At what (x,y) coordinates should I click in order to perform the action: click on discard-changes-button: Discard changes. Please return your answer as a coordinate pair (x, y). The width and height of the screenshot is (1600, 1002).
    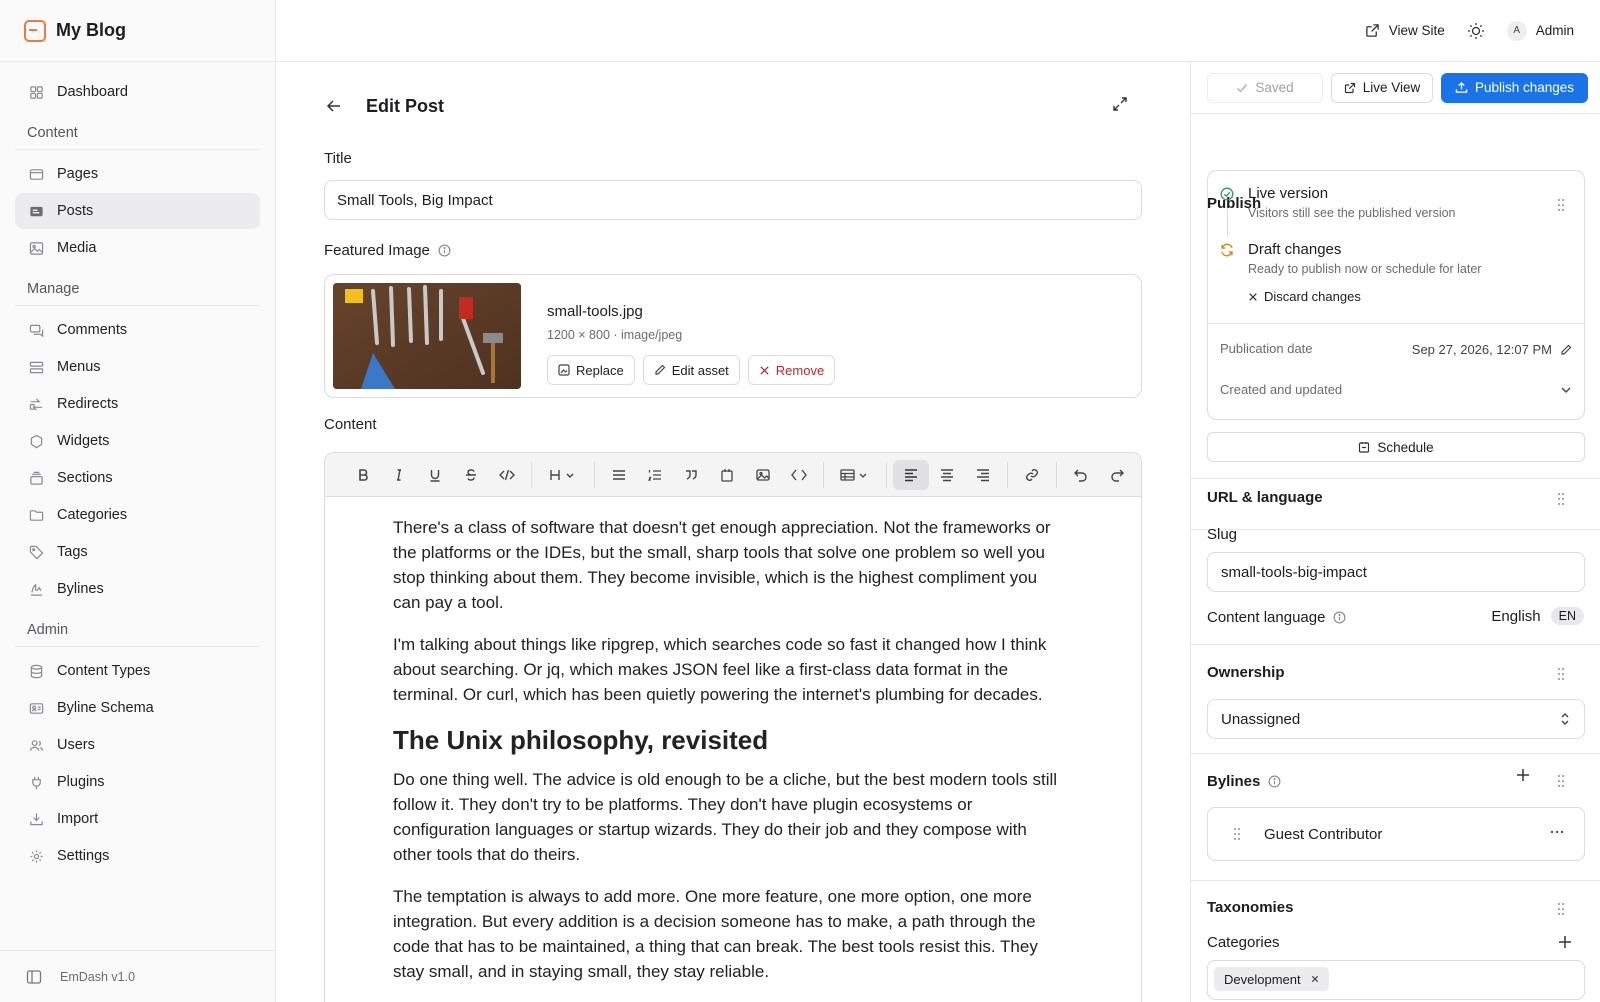
    Looking at the image, I should click on (1304, 296).